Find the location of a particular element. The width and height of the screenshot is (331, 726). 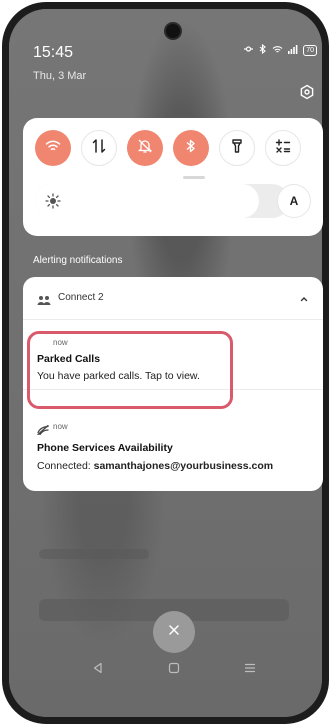

quick-settings-panel: A is located at coordinates (173, 177).